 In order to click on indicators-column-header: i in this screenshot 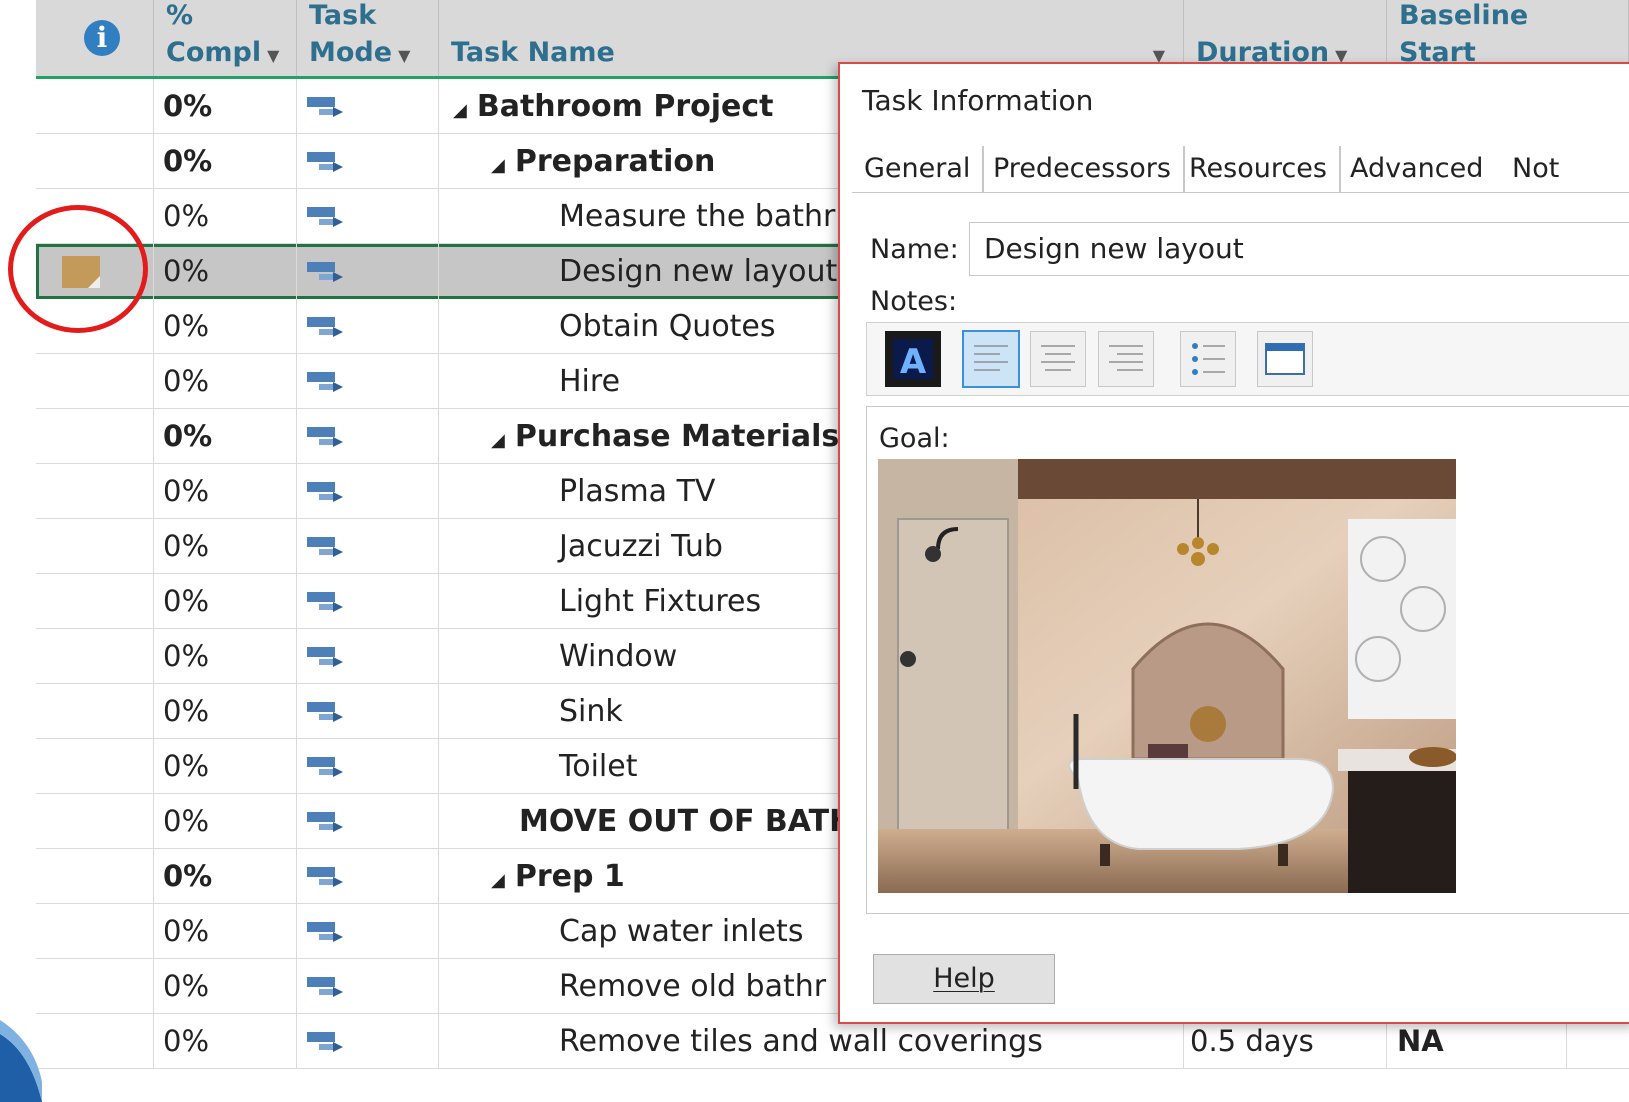, I will do `click(95, 38)`.